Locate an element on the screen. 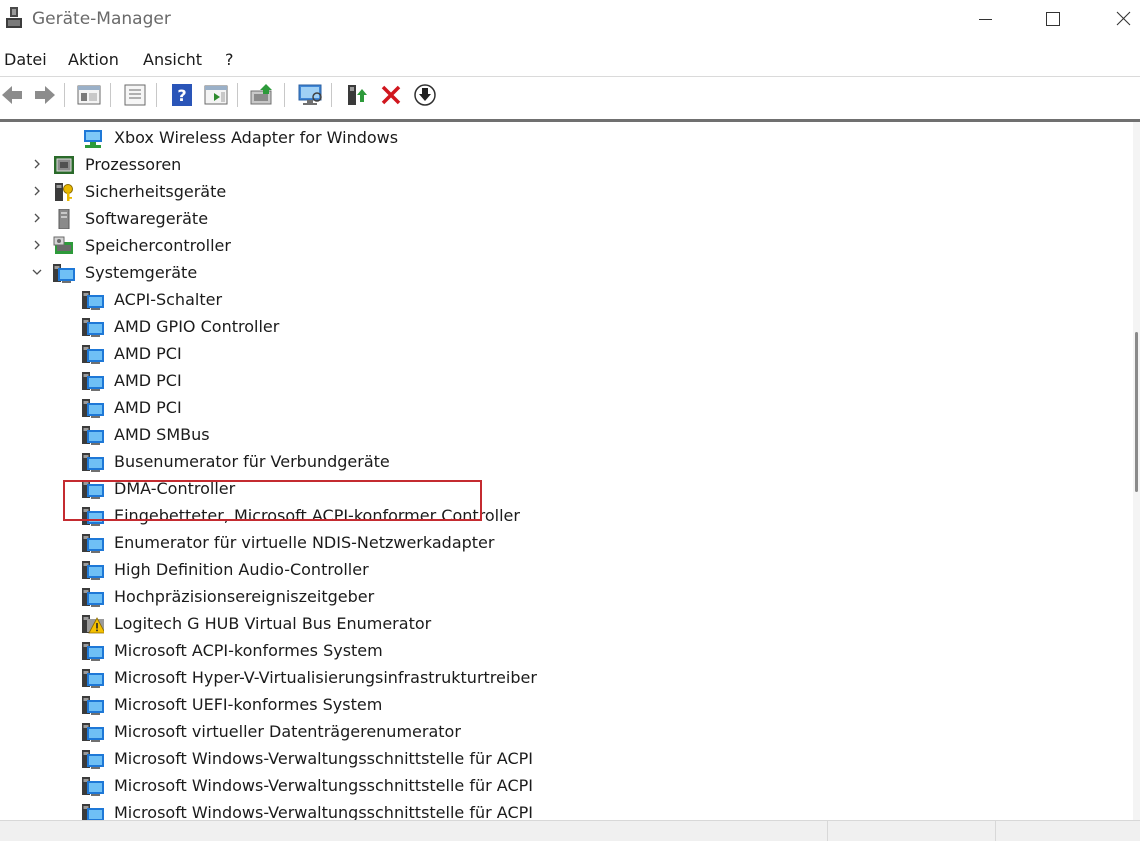  tree-category: Systemgeräte is located at coordinates (566, 272).